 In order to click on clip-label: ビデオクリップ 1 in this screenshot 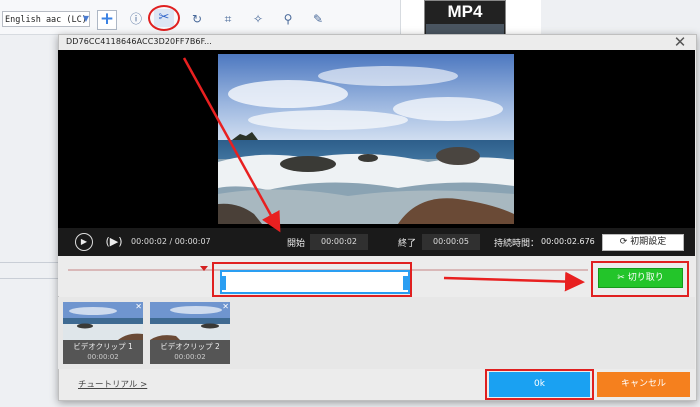, I will do `click(103, 346)`.